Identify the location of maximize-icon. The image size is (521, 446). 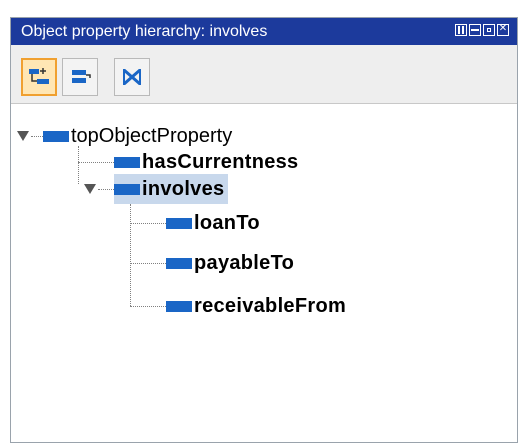
(475, 30).